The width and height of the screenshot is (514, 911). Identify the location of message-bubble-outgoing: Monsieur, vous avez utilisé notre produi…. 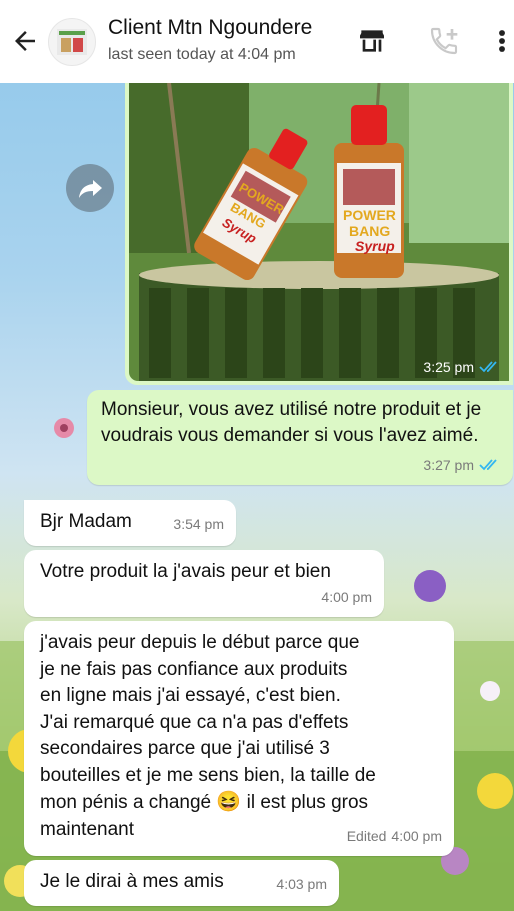
(300, 437).